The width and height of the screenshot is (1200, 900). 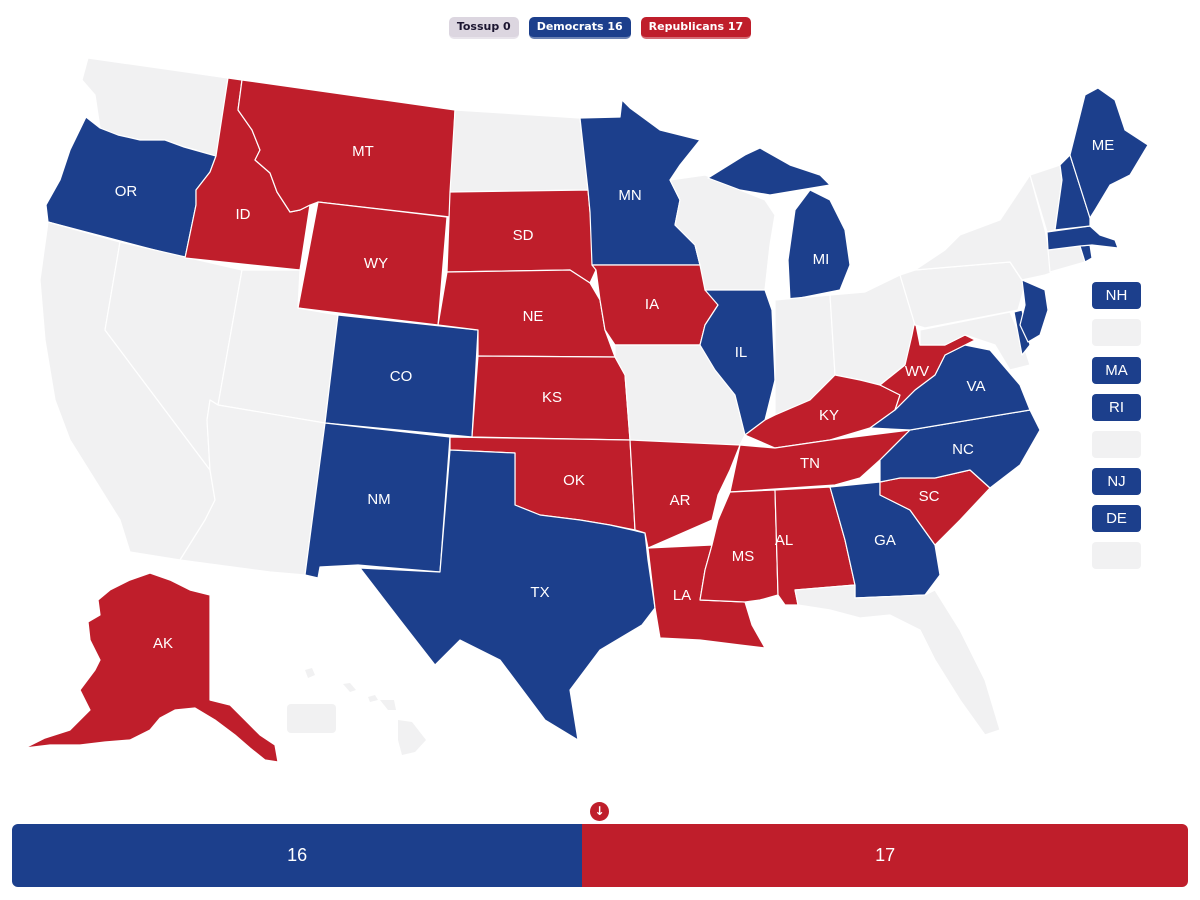 I want to click on state-CO, so click(x=401, y=376).